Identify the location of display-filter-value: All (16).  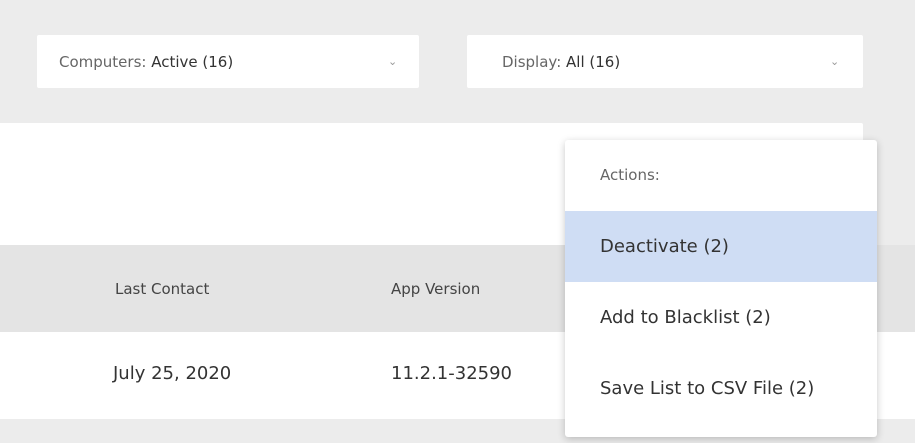
(593, 61).